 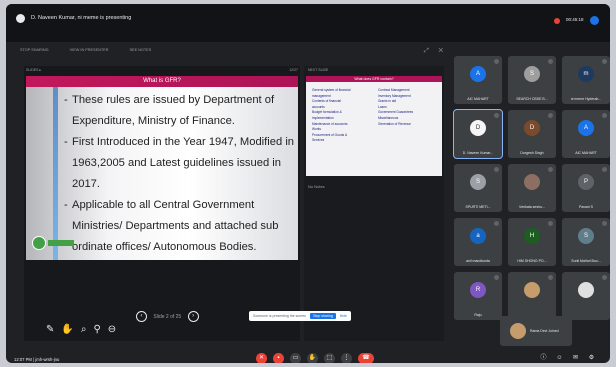 I want to click on participant-tile: D Durgesh Singh, so click(x=532, y=134).